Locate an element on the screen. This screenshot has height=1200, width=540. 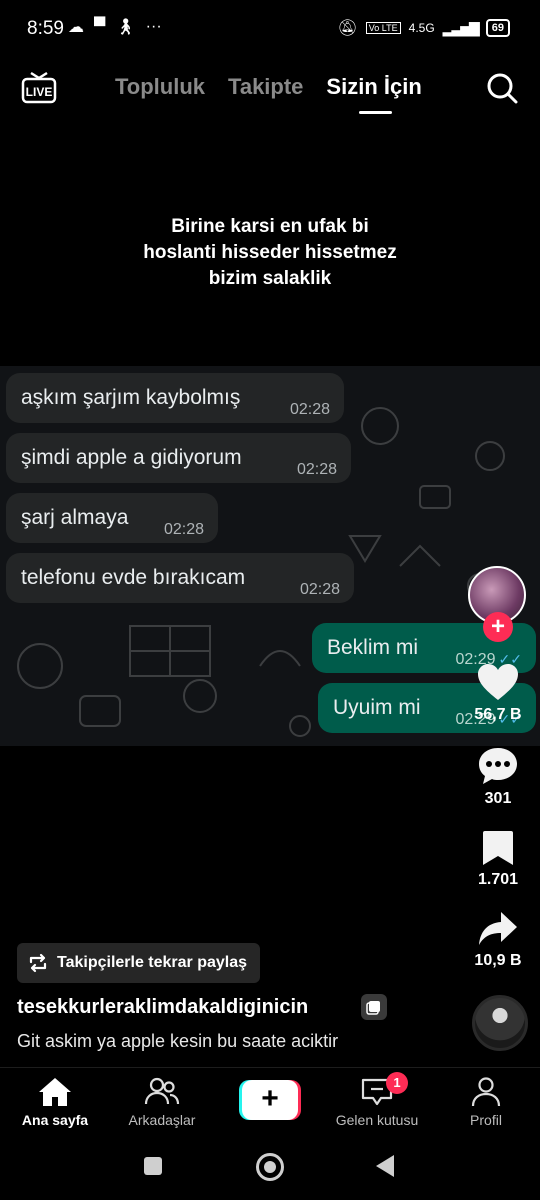
create-post-button: + is located at coordinates (270, 1100).